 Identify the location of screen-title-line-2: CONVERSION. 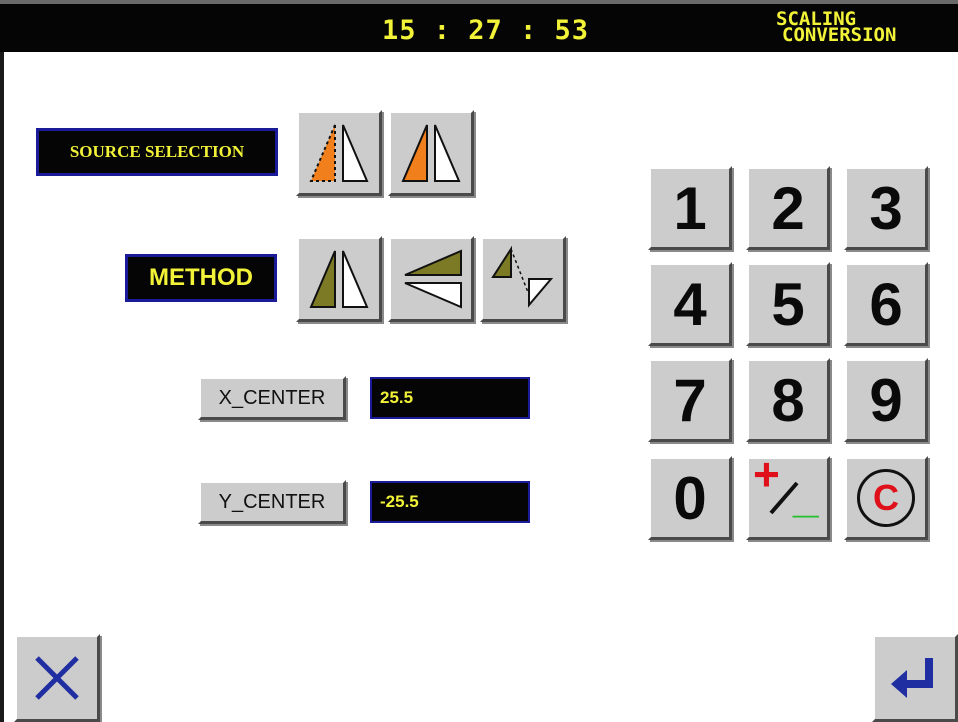
(839, 35).